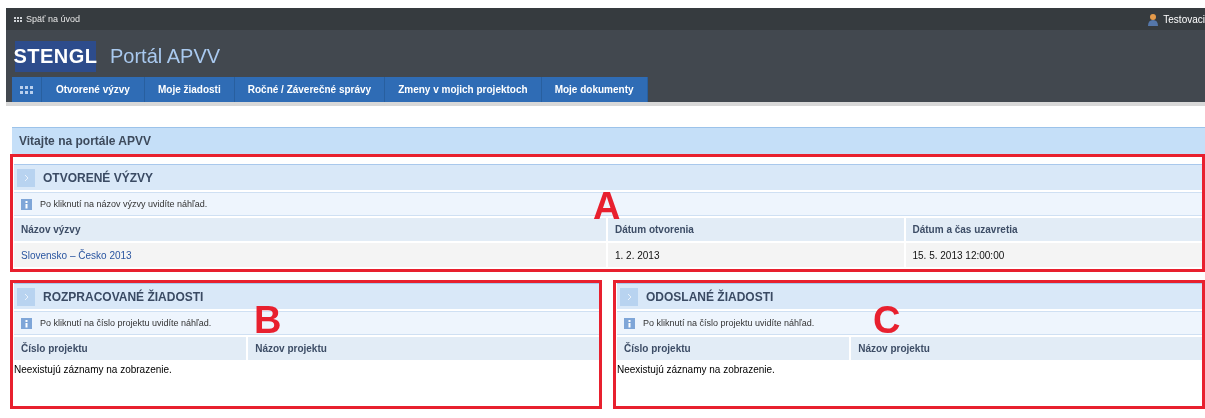  I want to click on nav-tab: Moje dokumenty, so click(594, 89).